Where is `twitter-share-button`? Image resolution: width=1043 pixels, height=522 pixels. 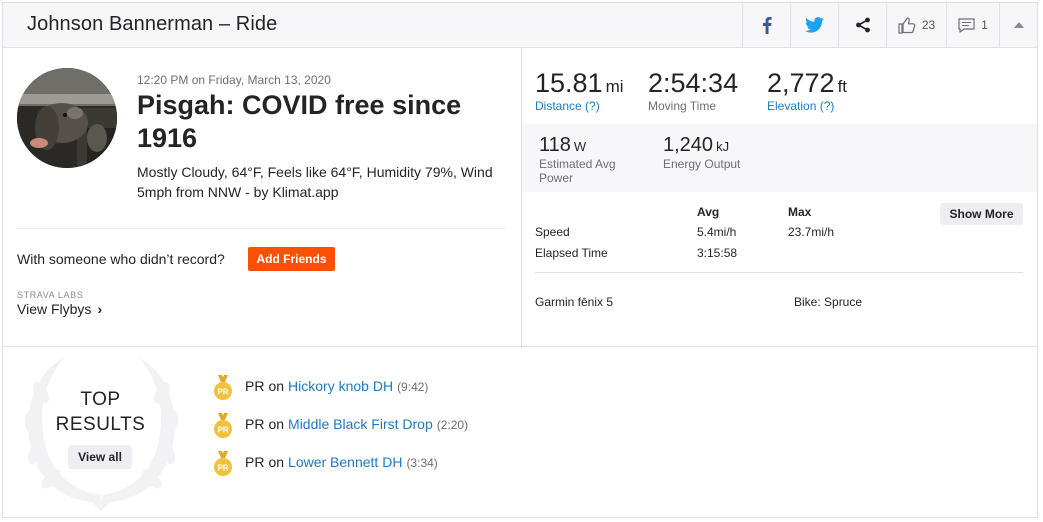 twitter-share-button is located at coordinates (814, 25).